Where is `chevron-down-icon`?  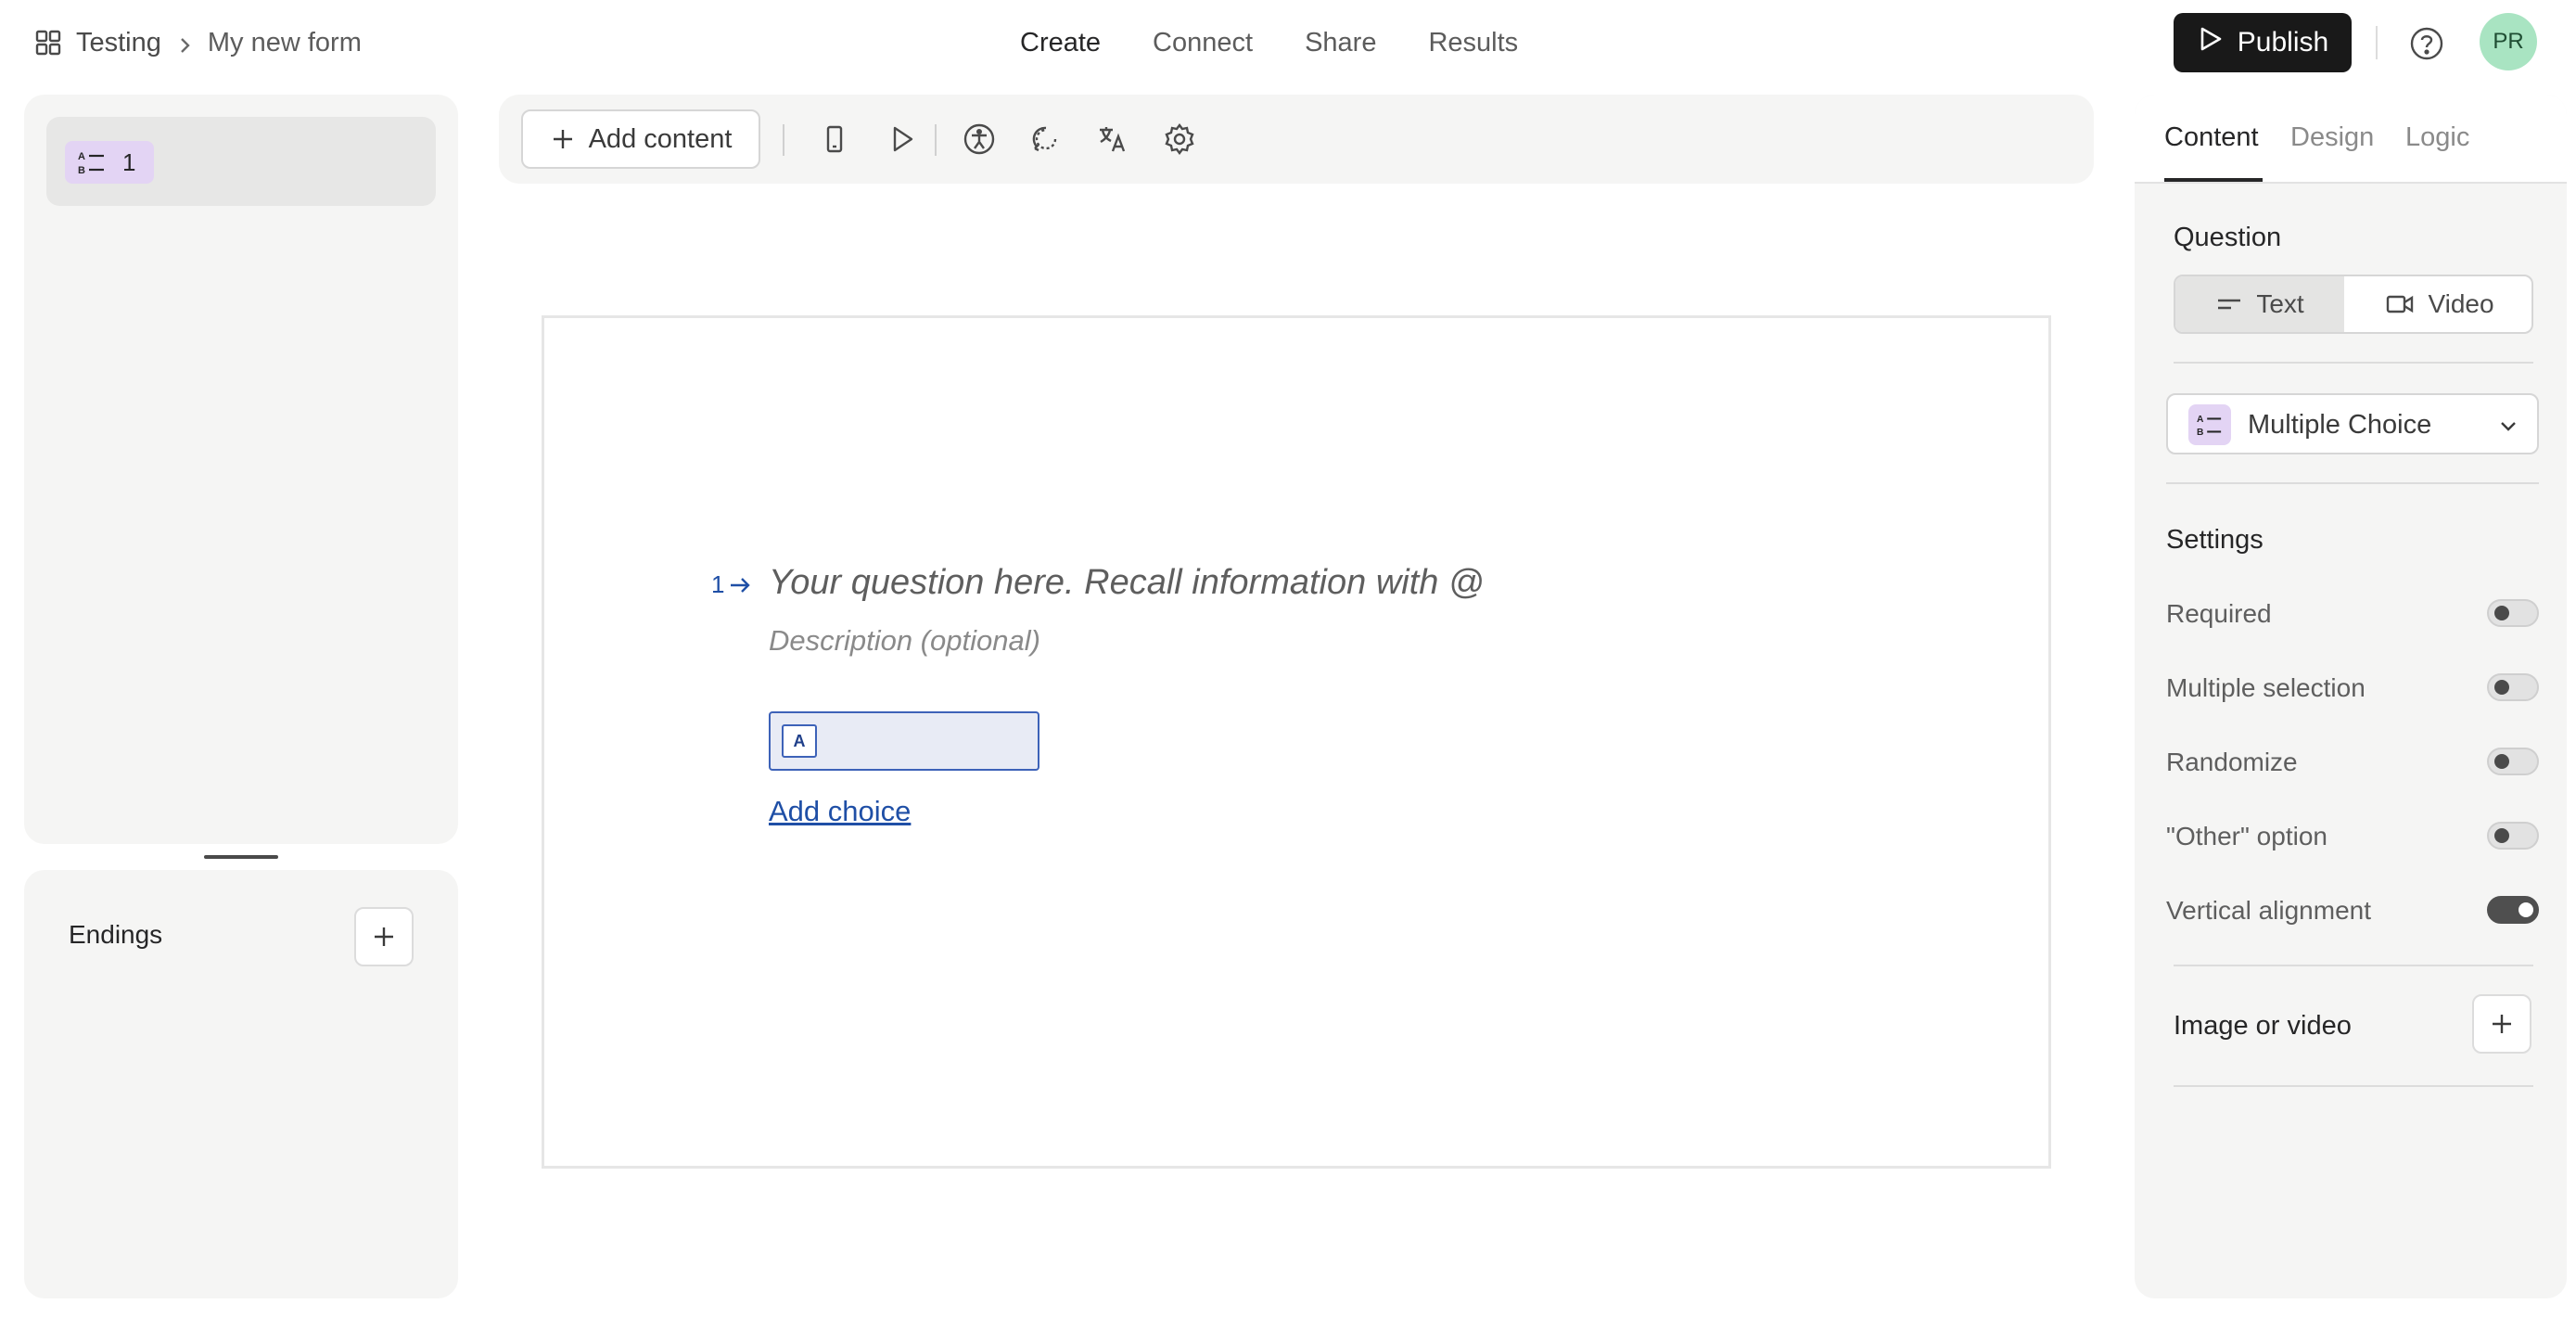 chevron-down-icon is located at coordinates (2508, 426).